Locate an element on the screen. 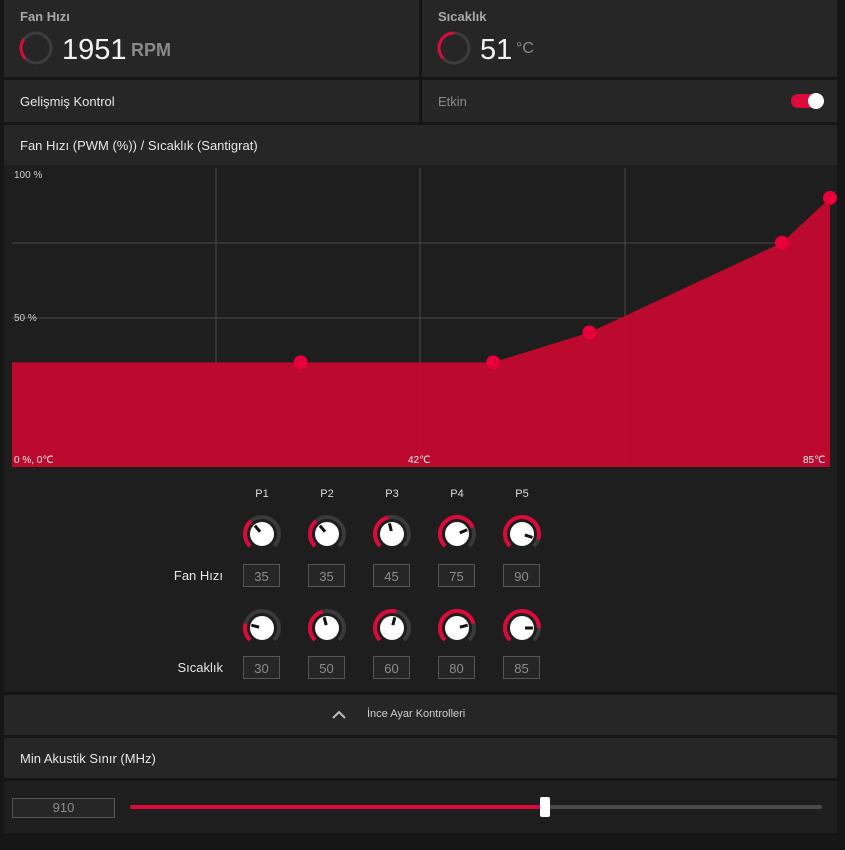 The height and width of the screenshot is (850, 845). advanced-toggle is located at coordinates (807, 101).